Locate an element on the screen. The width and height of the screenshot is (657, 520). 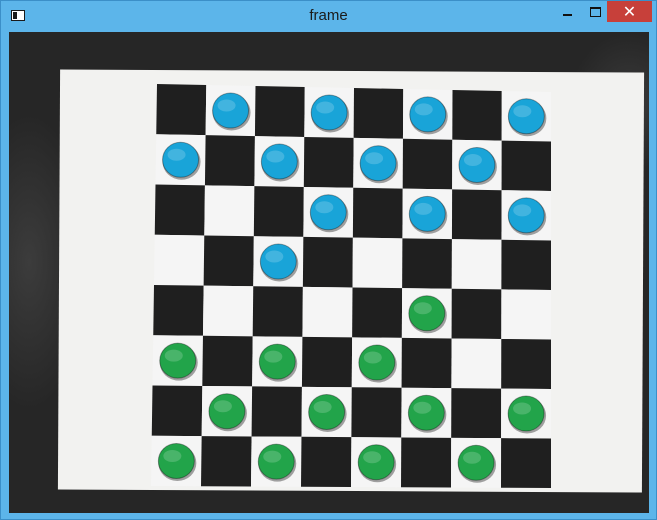
minimize-button is located at coordinates (567, 11).